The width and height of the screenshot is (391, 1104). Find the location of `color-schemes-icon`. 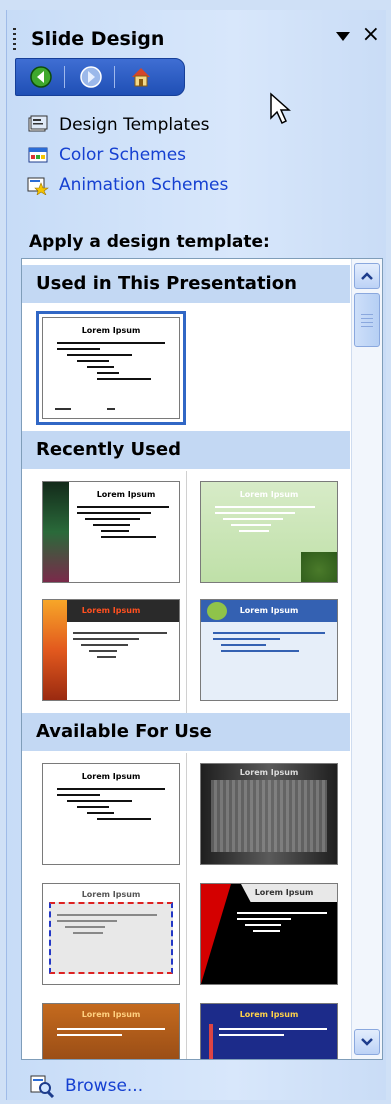

color-schemes-icon is located at coordinates (38, 155).